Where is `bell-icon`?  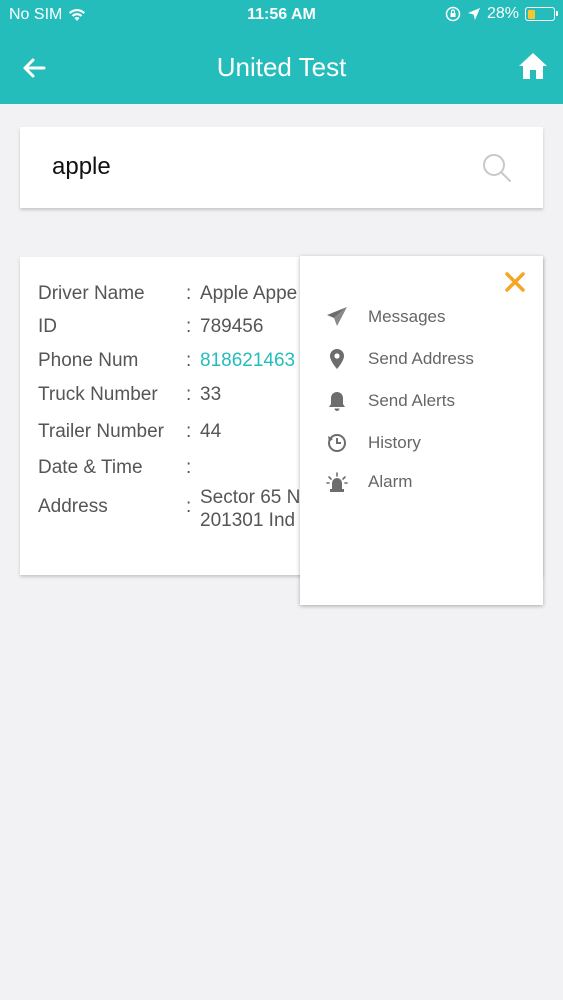 bell-icon is located at coordinates (337, 401).